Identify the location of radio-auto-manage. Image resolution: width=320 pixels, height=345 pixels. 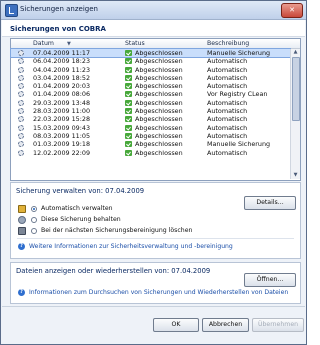
(34, 209).